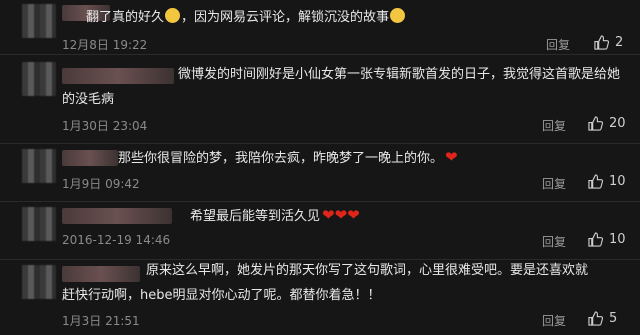  Describe the element at coordinates (105, 126) in the screenshot. I see `comment-time: 1月30日 23:04` at that location.